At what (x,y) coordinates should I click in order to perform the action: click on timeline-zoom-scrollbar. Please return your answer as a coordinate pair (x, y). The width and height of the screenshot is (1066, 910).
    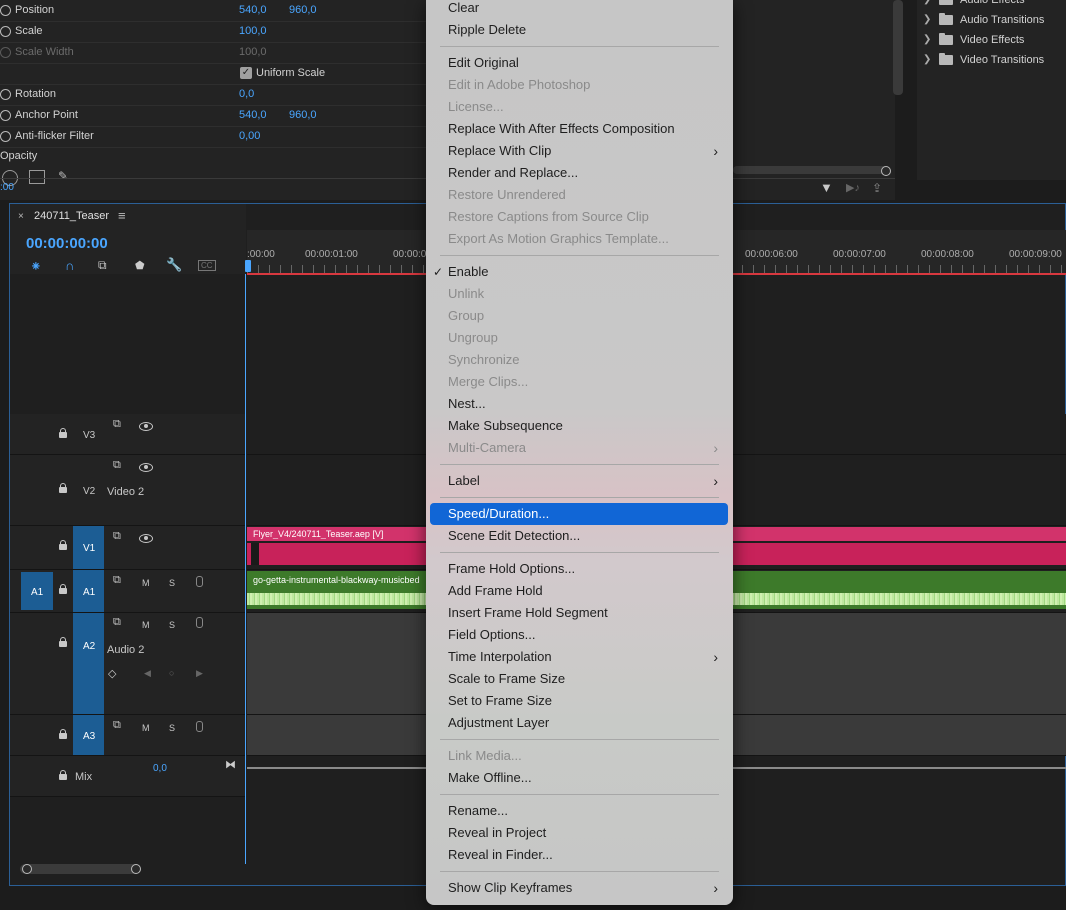
    Looking at the image, I should click on (80, 869).